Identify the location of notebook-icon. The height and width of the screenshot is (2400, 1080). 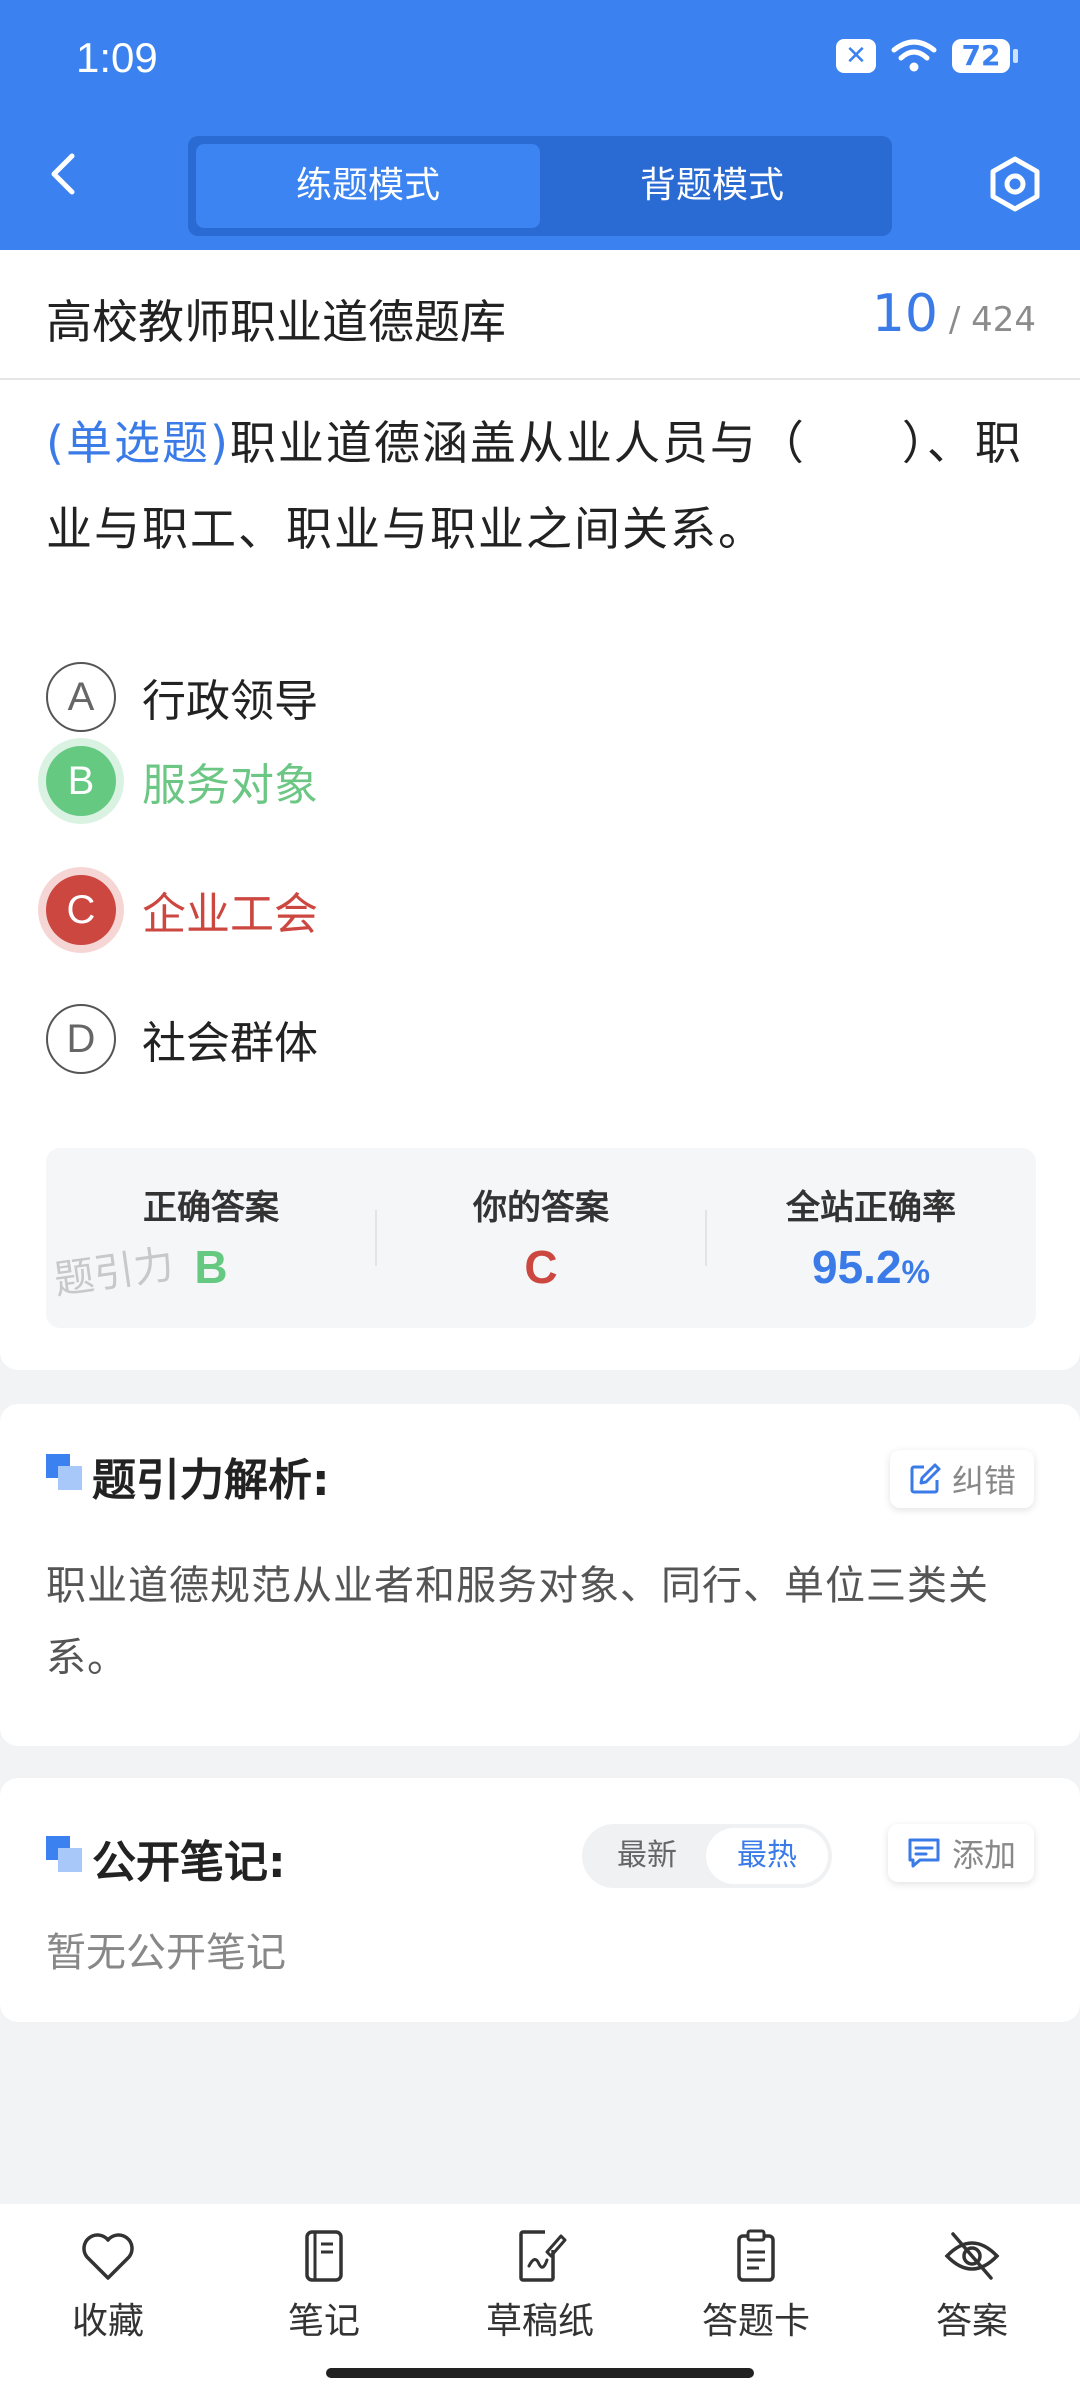
(324, 2256).